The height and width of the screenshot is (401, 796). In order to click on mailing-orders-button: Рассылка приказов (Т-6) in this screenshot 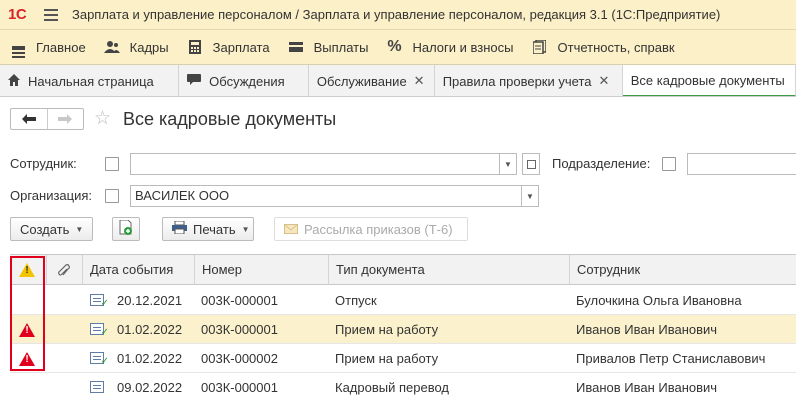, I will do `click(371, 229)`.